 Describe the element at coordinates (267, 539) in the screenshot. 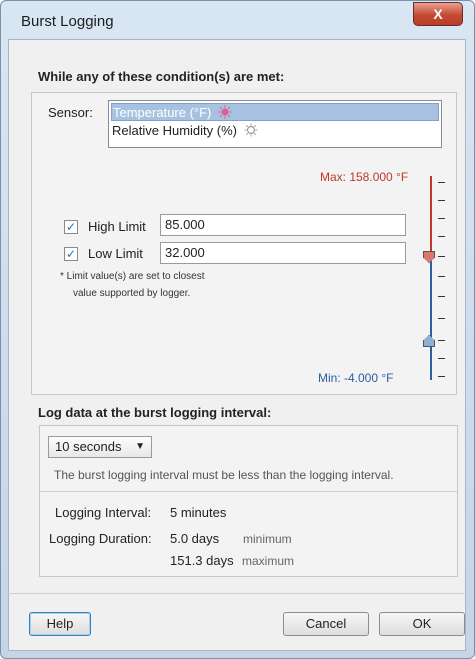

I see `duration-min-note: minimum` at that location.